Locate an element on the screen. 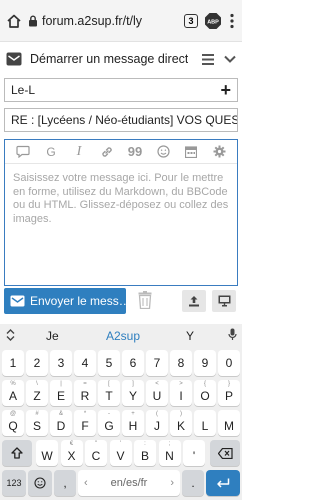 This screenshot has width=320, height=500. key-b: :B is located at coordinates (145, 453).